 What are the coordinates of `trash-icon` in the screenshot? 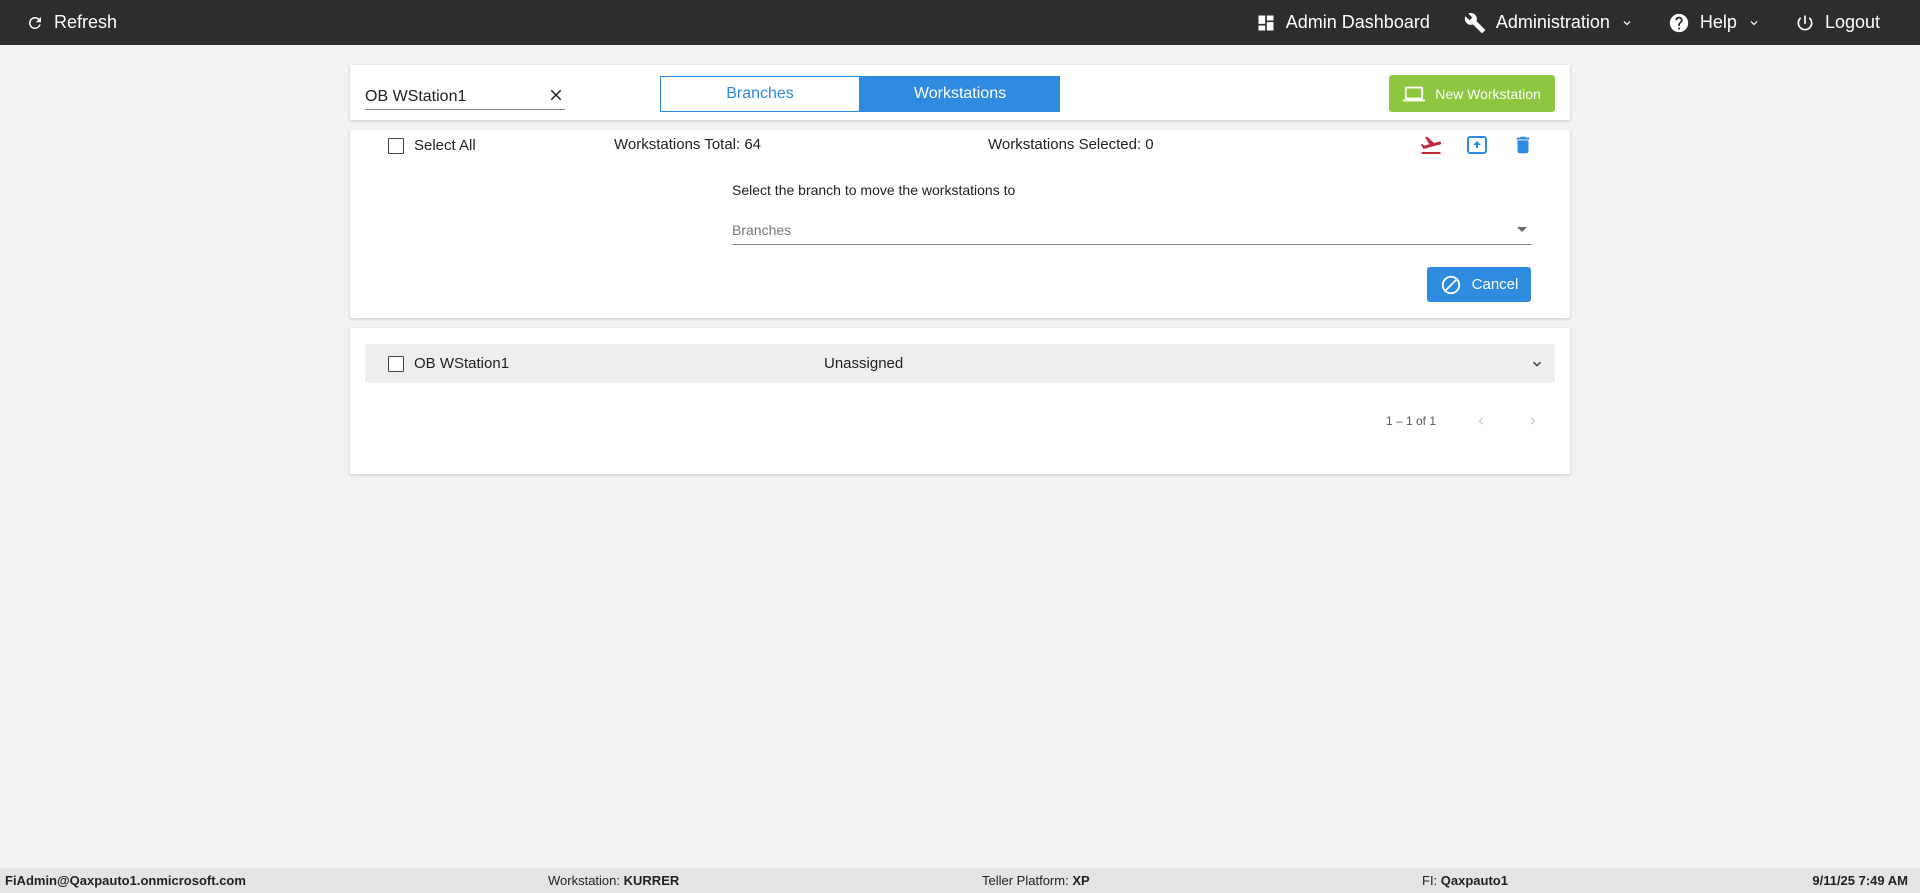 It's located at (1523, 145).